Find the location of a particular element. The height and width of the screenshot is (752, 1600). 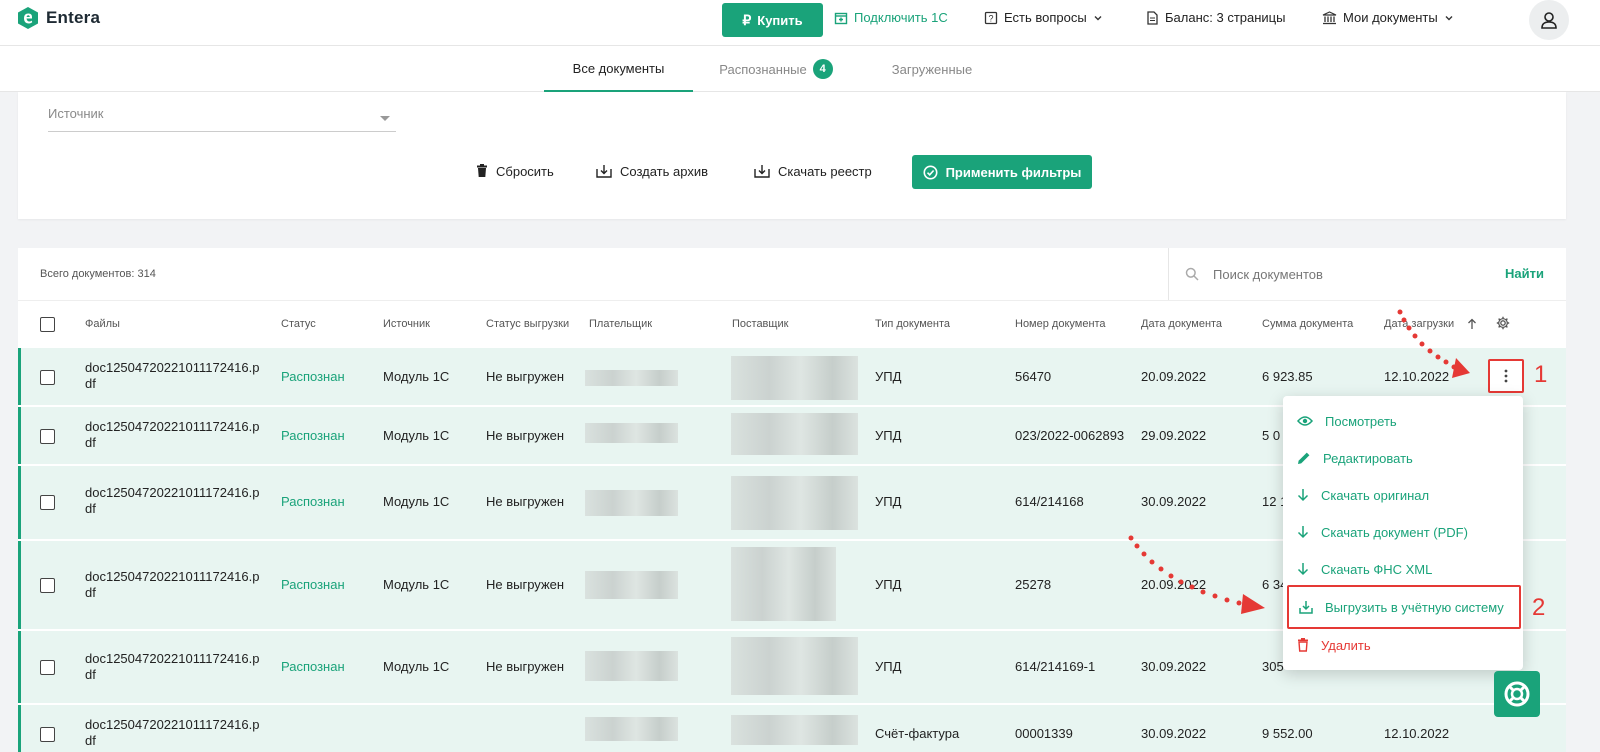

source-select: Источник is located at coordinates (222, 117).